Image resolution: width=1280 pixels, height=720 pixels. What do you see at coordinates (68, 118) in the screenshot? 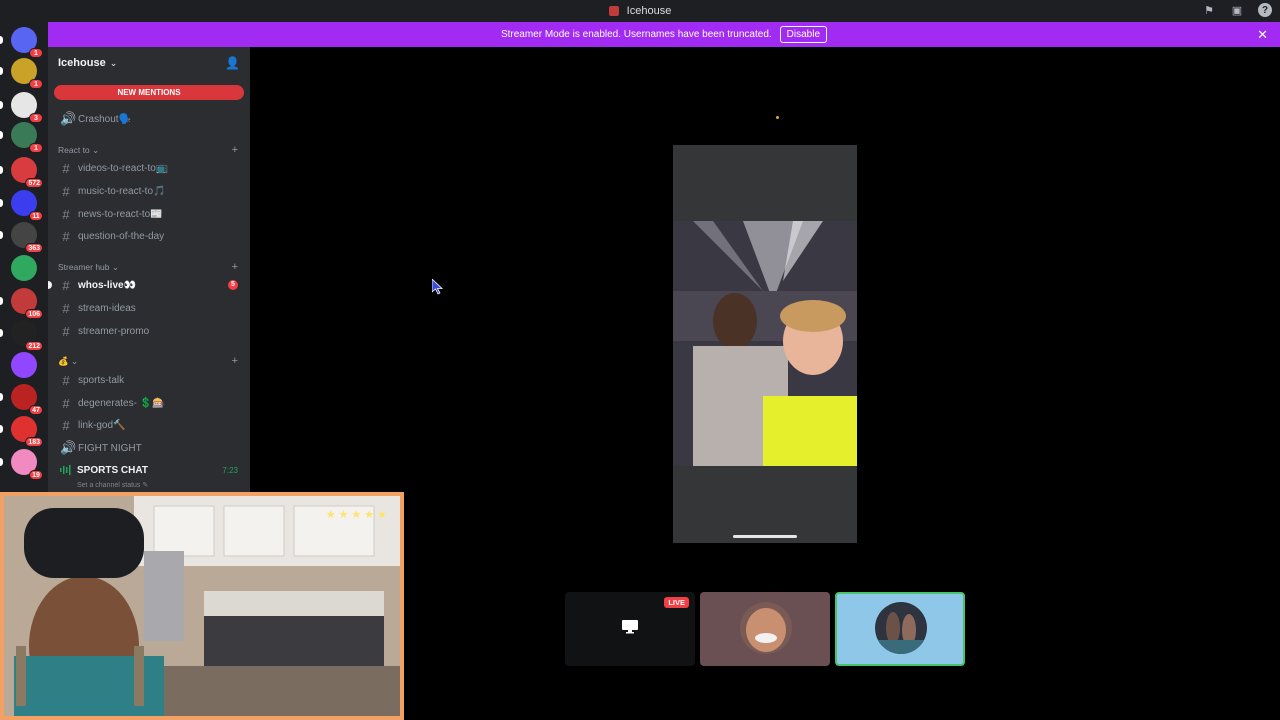
I see `speaker-icon: 🔊` at bounding box center [68, 118].